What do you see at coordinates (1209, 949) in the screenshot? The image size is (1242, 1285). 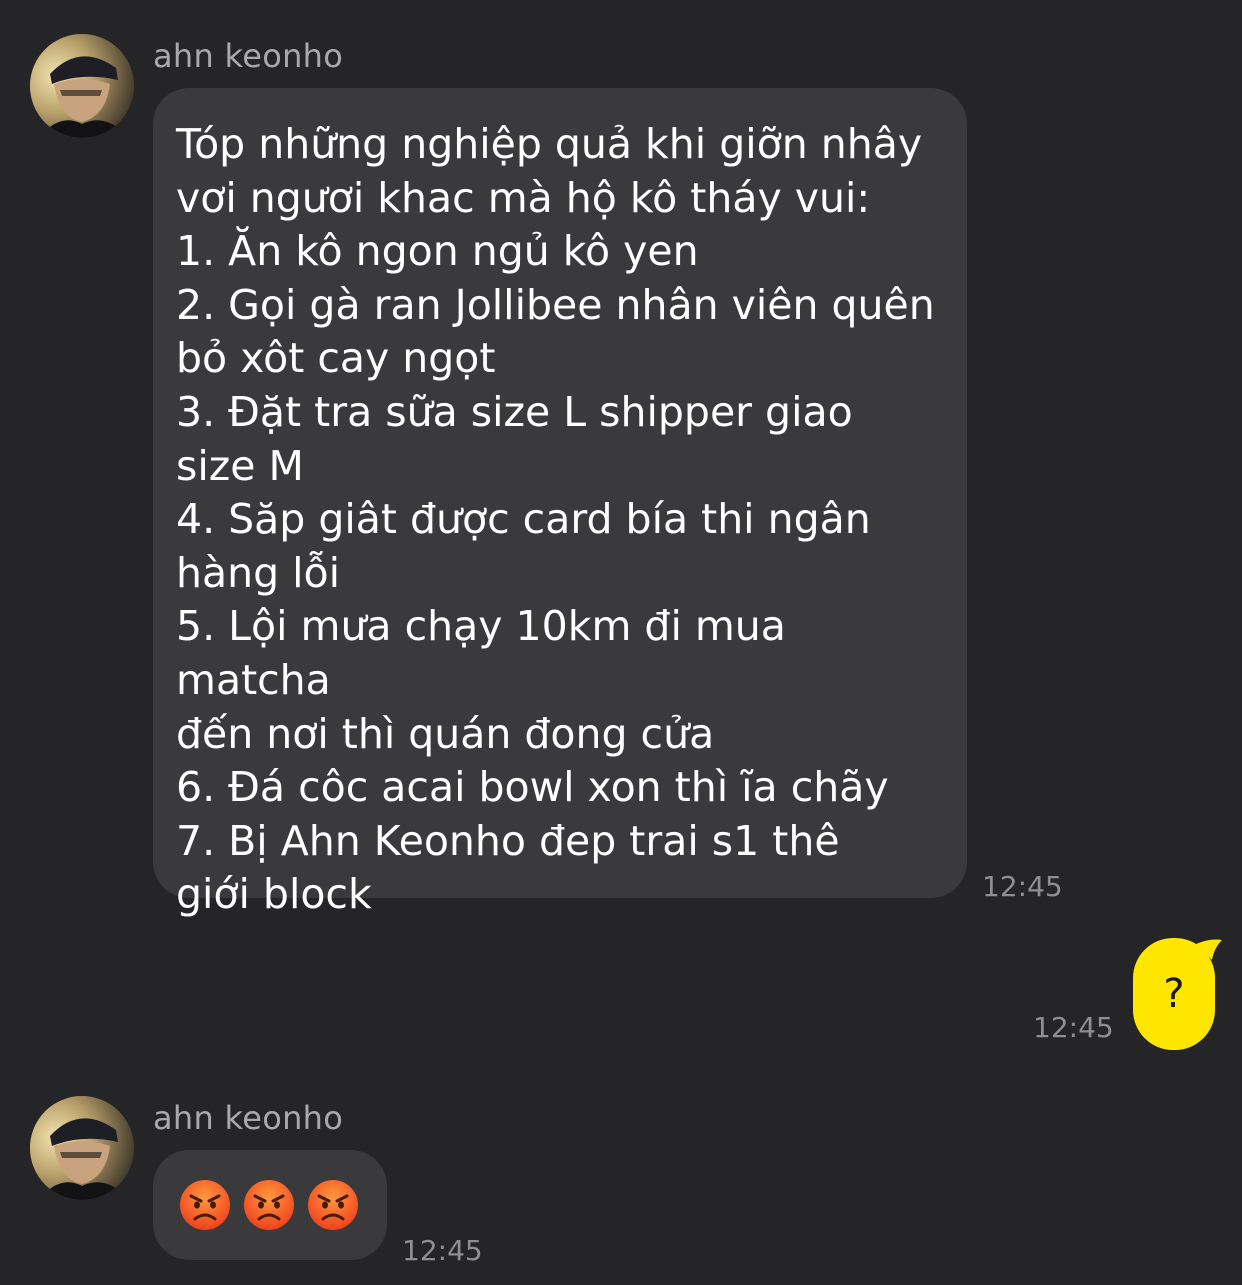 I see `bubble-tail-icon` at bounding box center [1209, 949].